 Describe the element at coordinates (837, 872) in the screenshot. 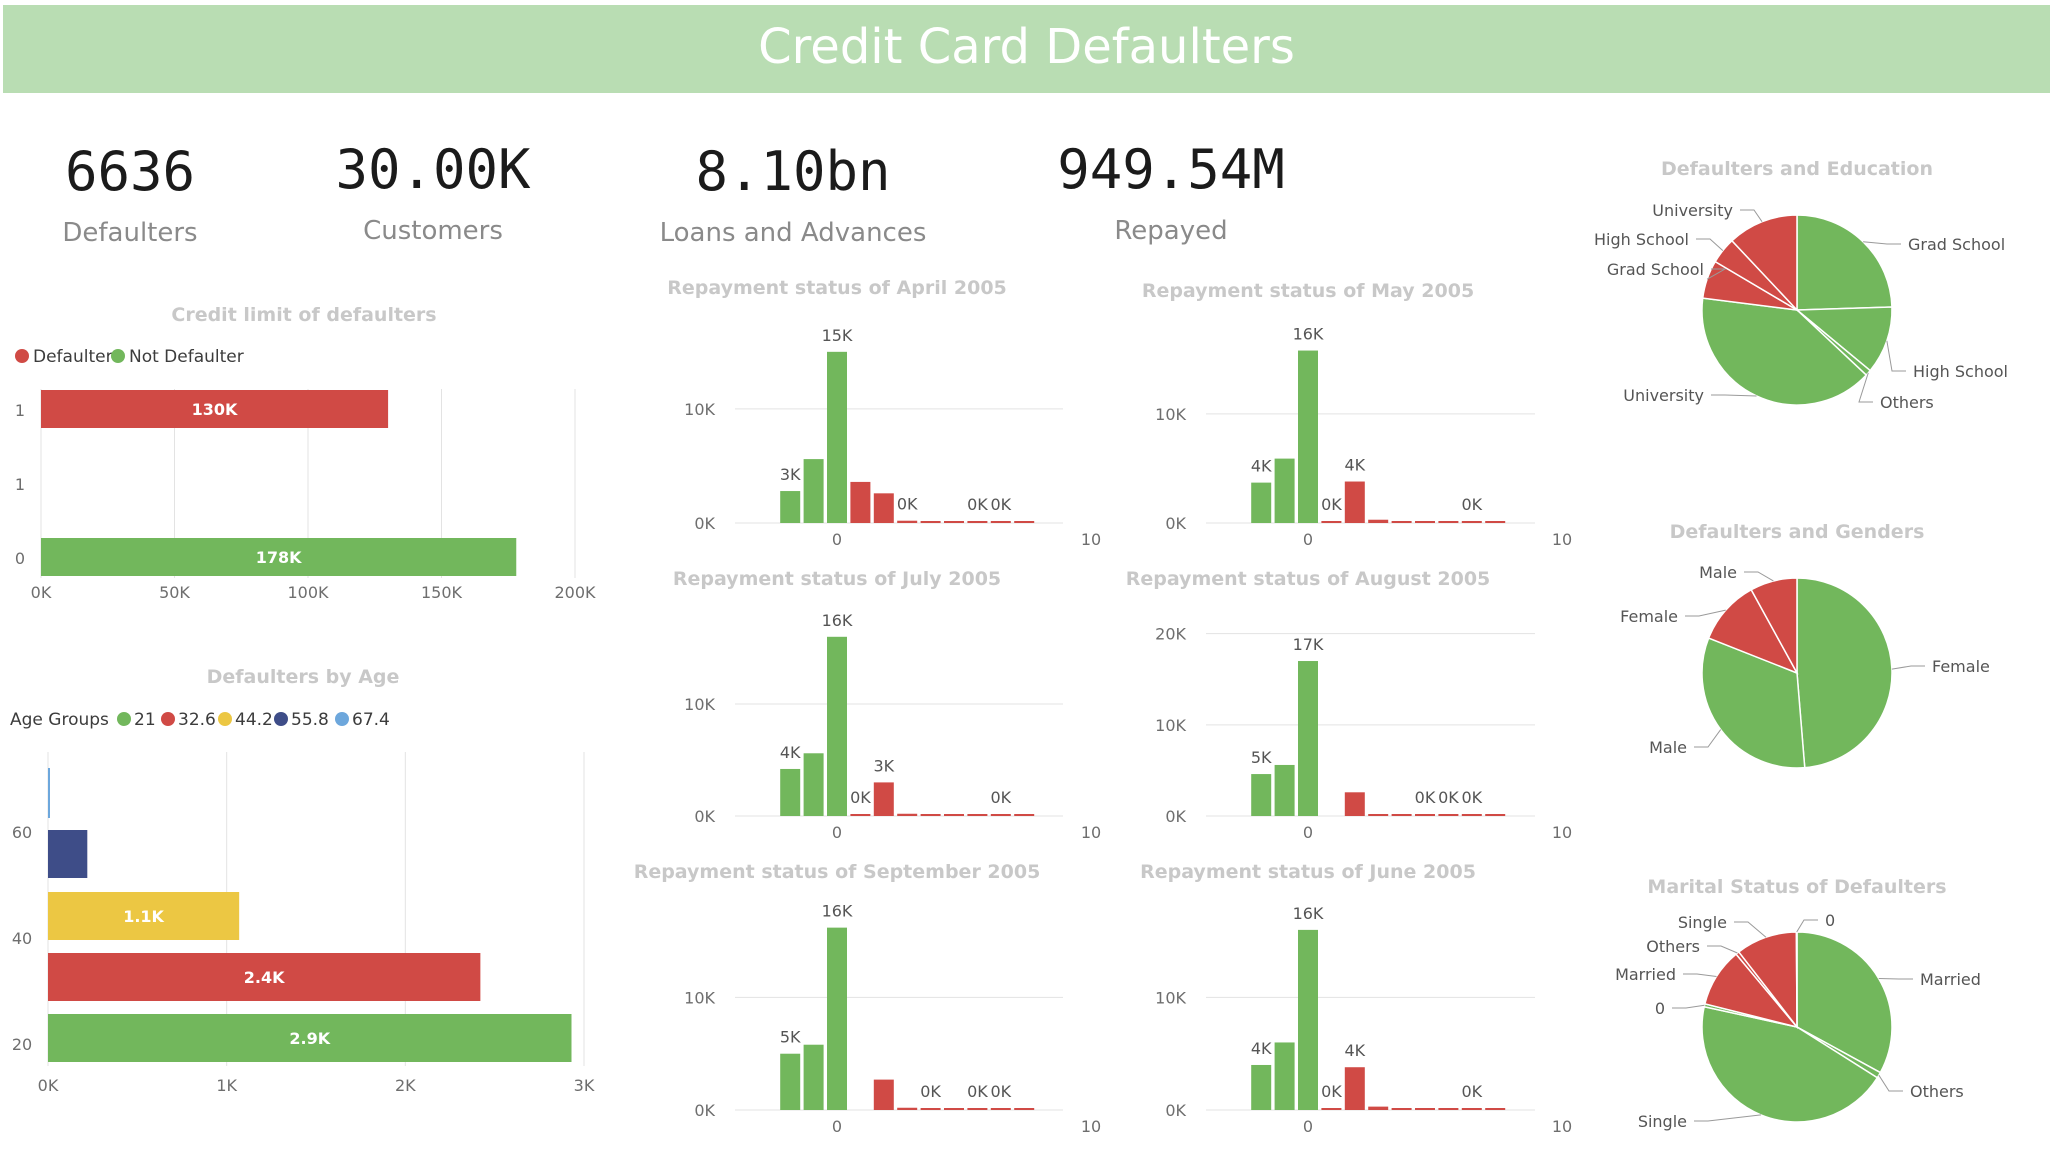

I see `rep-sep-title: Repayment status of September 2005` at that location.